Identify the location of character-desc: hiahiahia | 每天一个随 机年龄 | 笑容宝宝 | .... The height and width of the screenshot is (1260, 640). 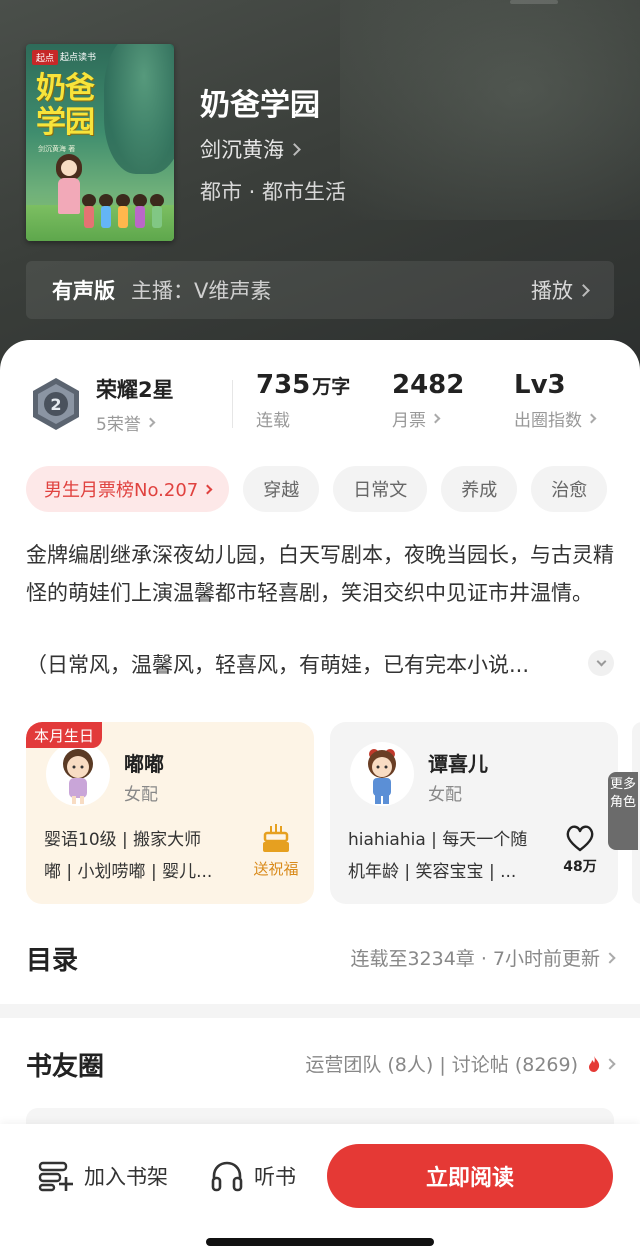
(446, 856).